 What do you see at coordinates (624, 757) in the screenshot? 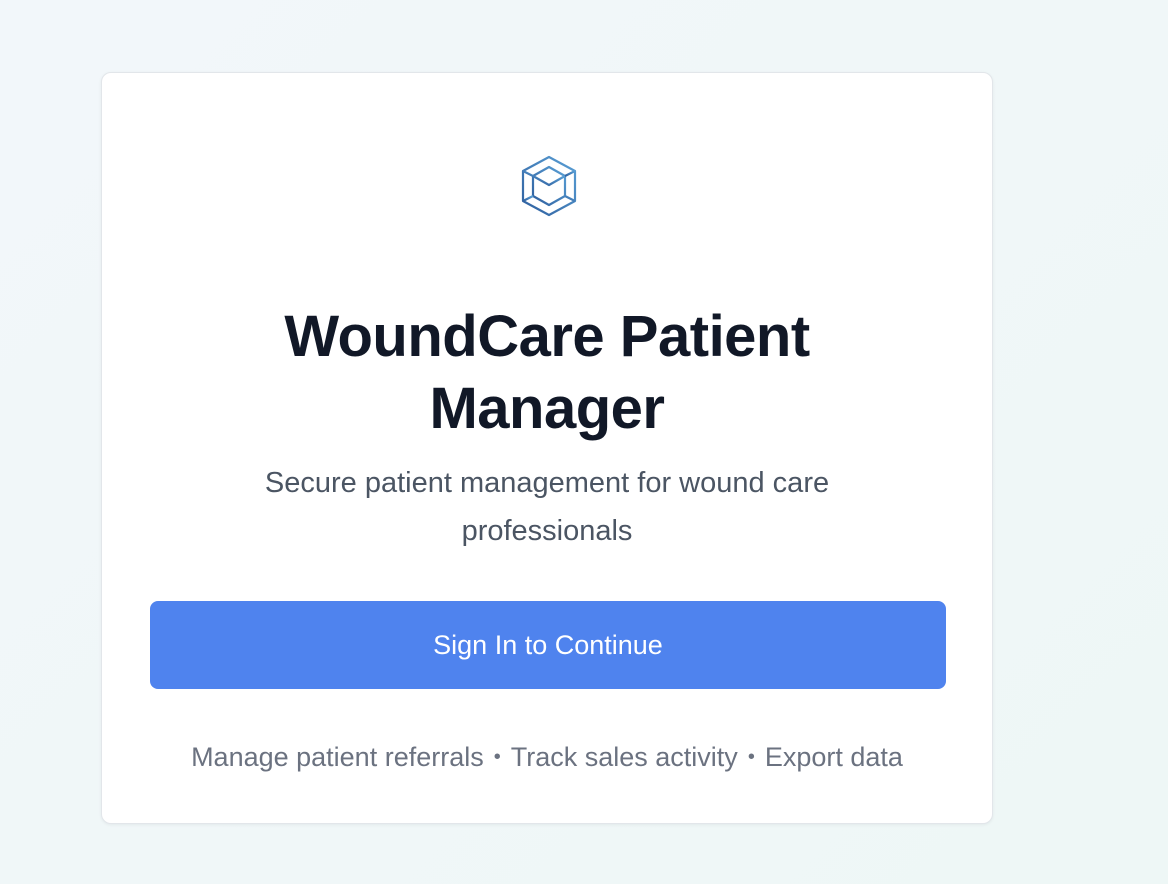
I see `feature-item-sales: Track sales activity` at bounding box center [624, 757].